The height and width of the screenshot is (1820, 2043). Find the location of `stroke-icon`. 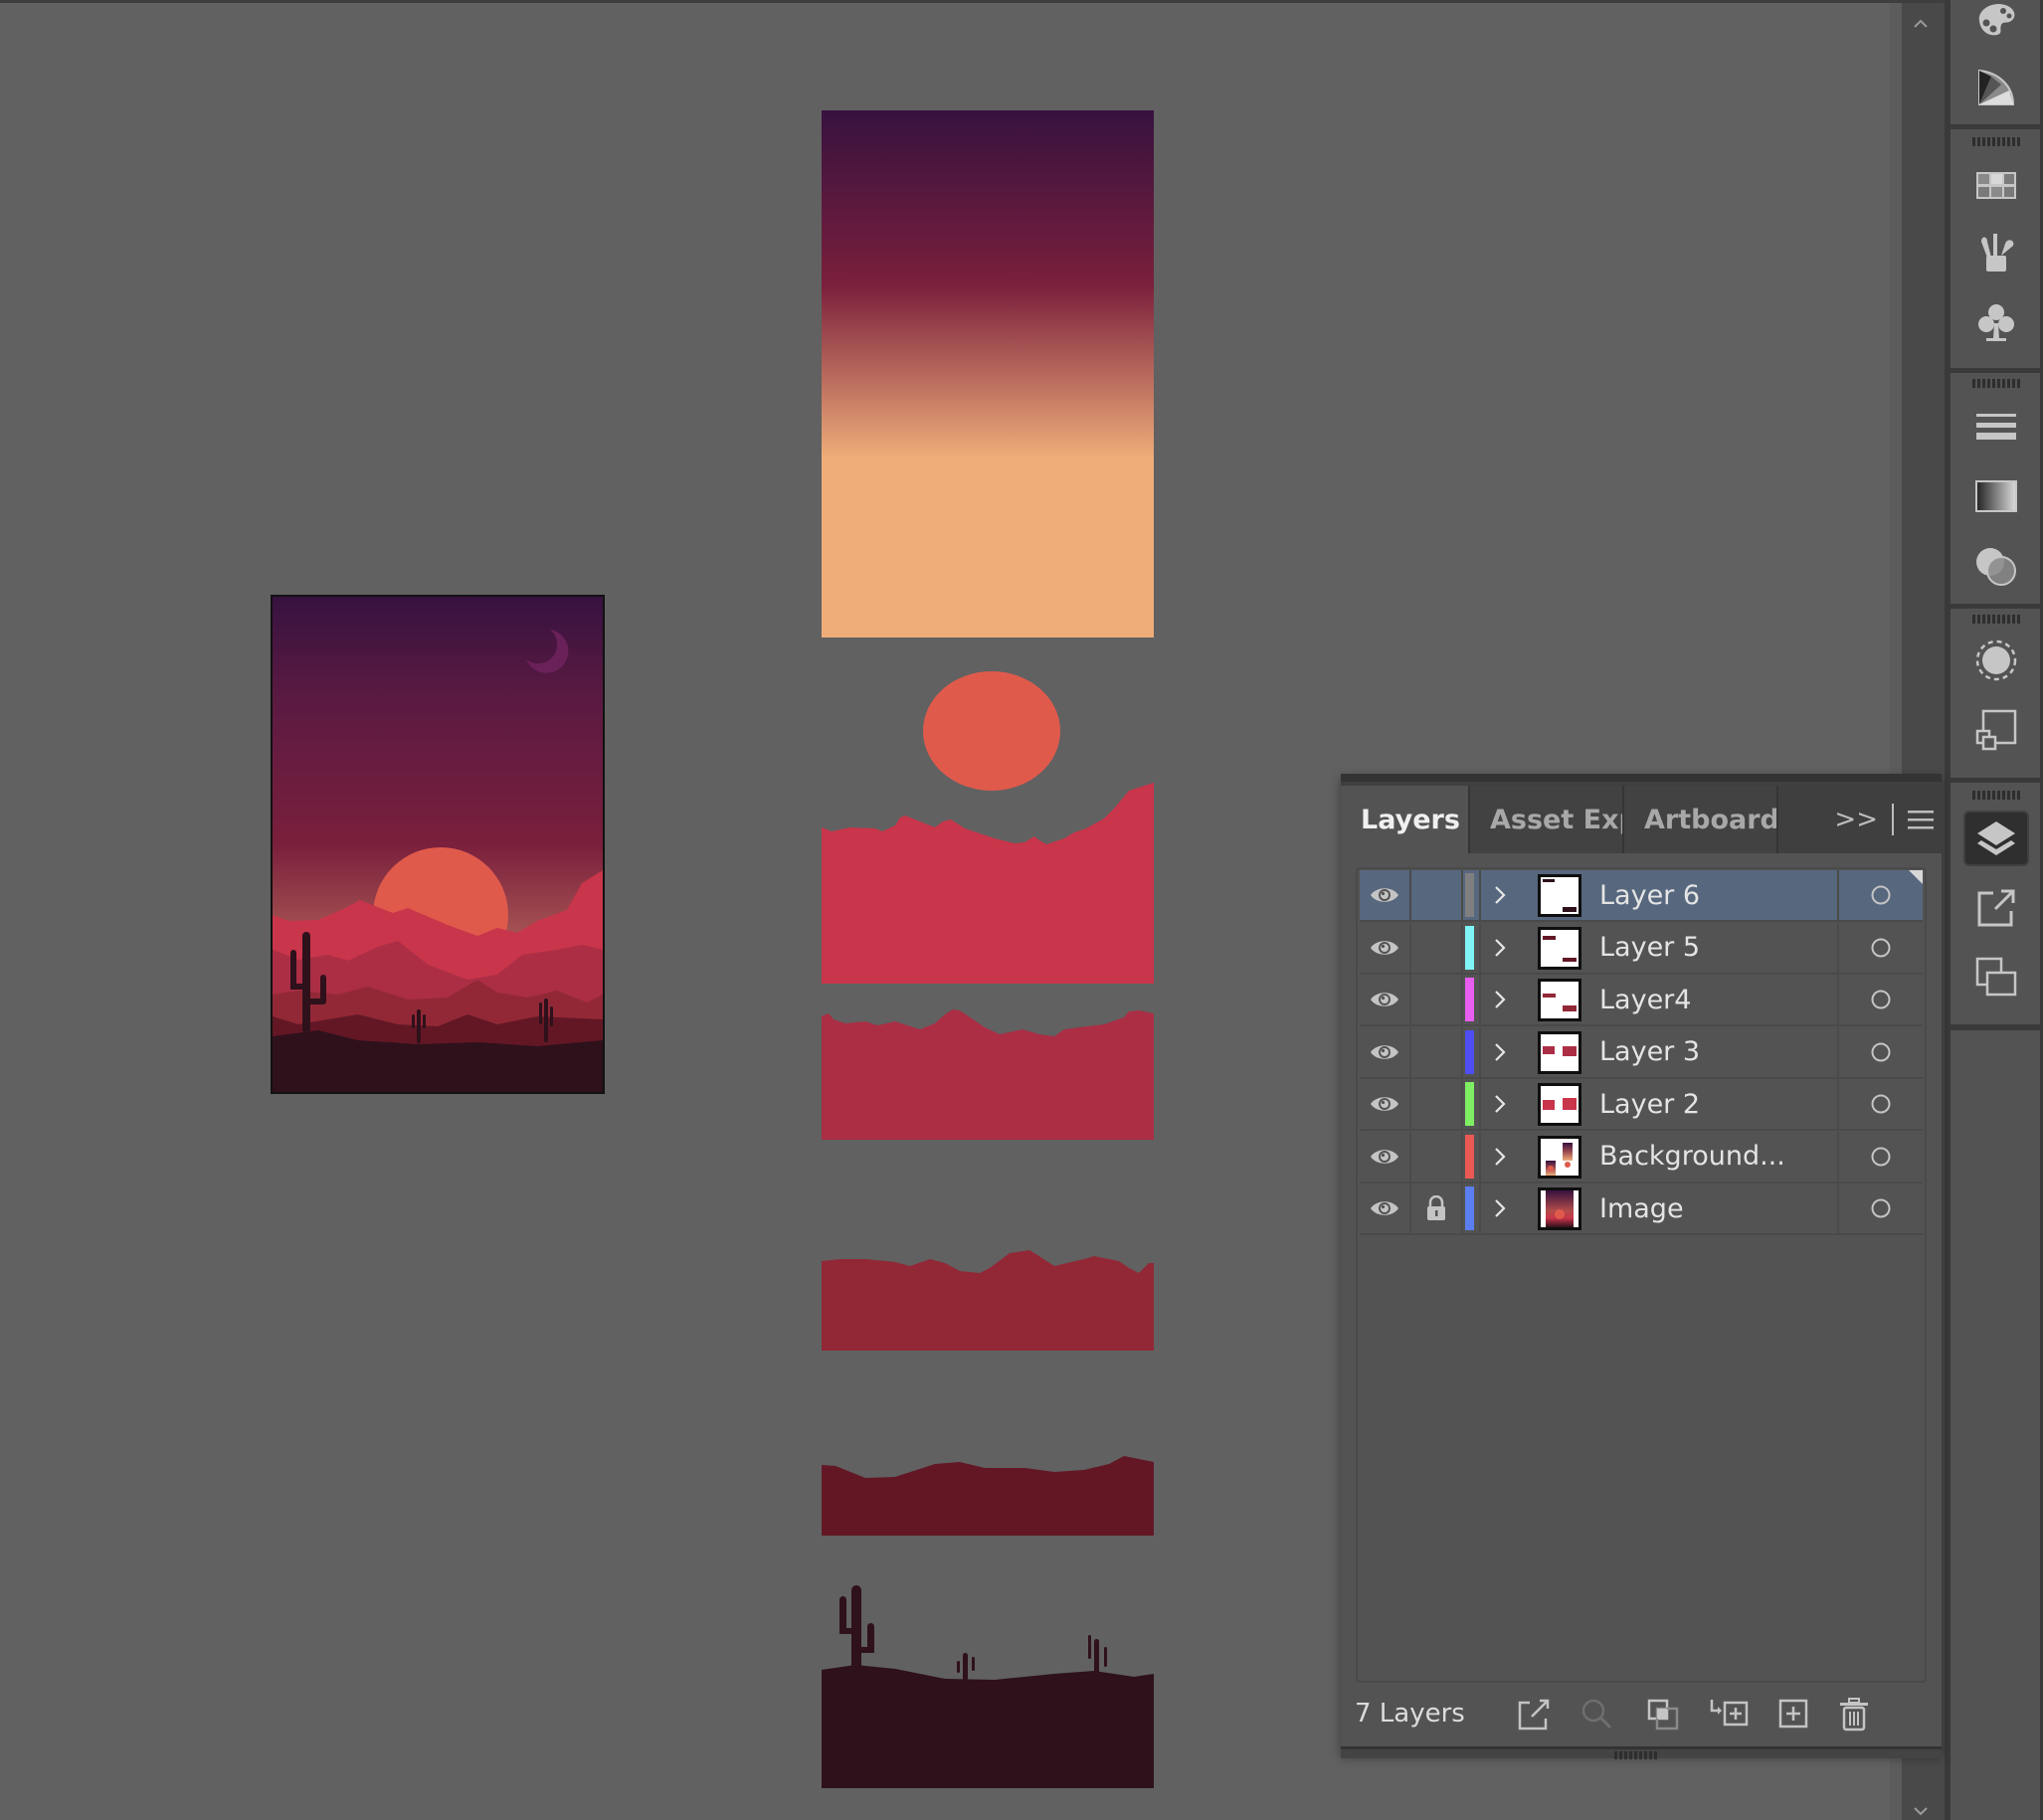

stroke-icon is located at coordinates (1996, 427).